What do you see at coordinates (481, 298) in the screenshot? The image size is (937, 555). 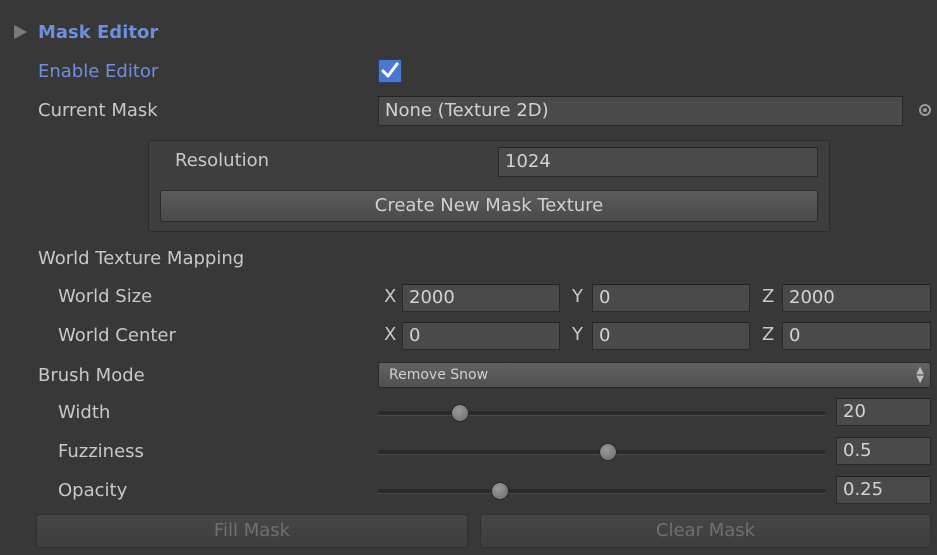 I see `world-size-x-field: 2000` at bounding box center [481, 298].